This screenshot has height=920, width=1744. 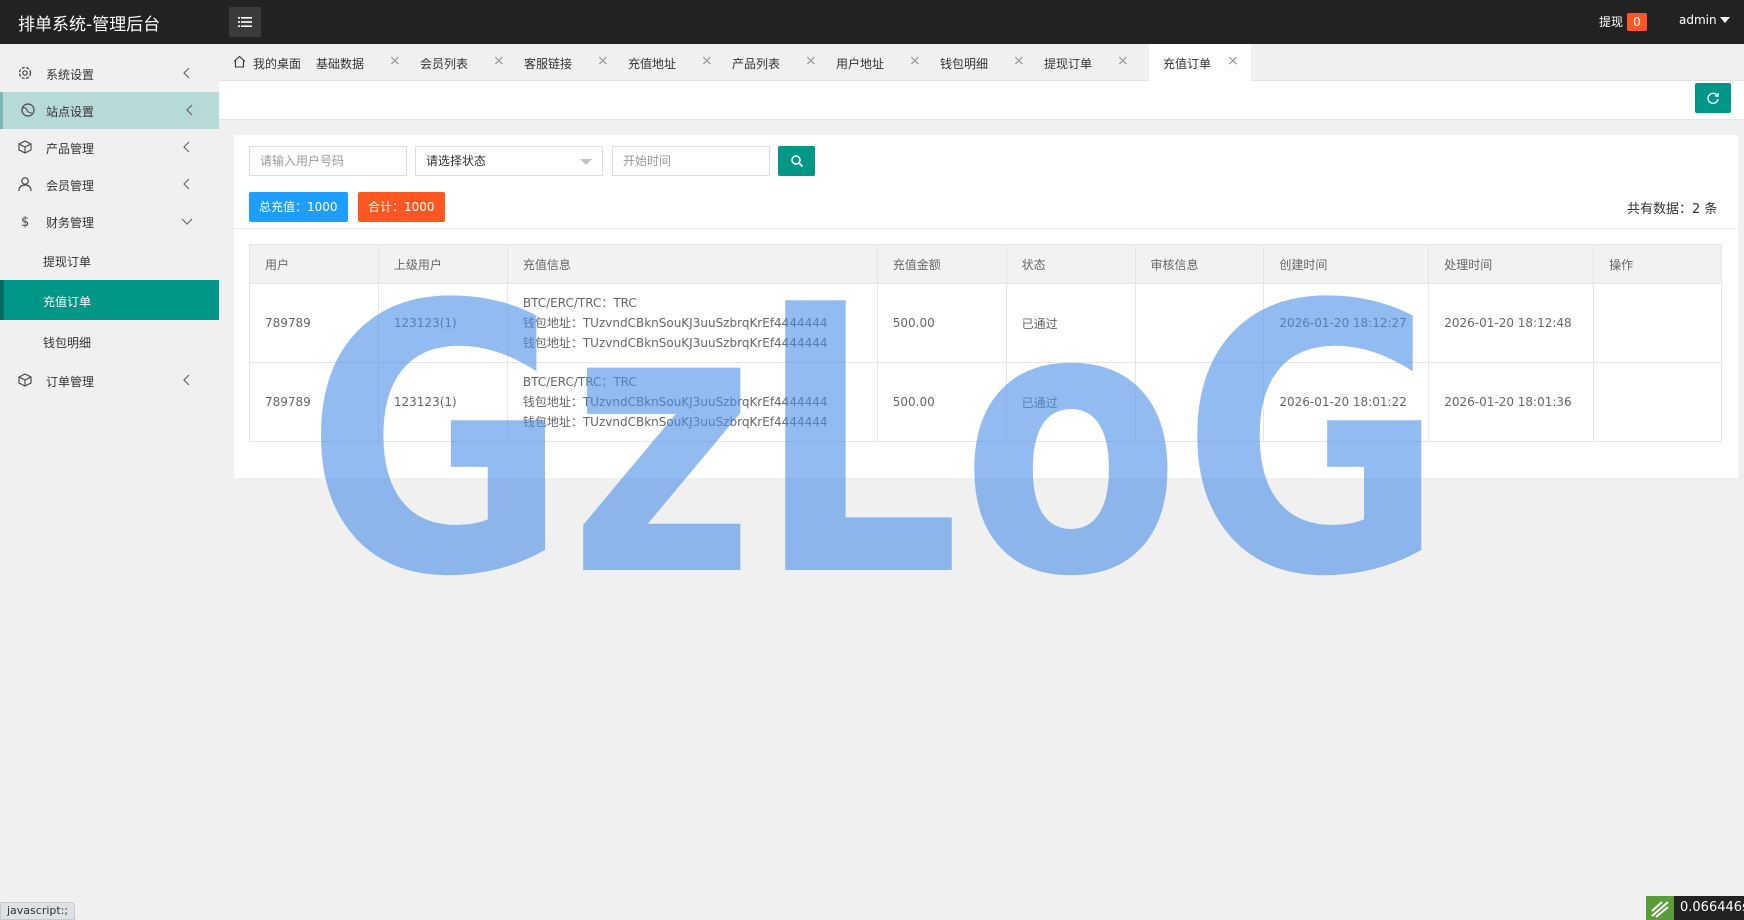 What do you see at coordinates (1657, 323) in the screenshot?
I see `cell-actions` at bounding box center [1657, 323].